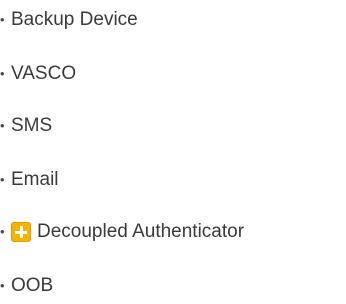 Image resolution: width=346 pixels, height=304 pixels. I want to click on list-item-oob: • OOB, so click(26, 286).